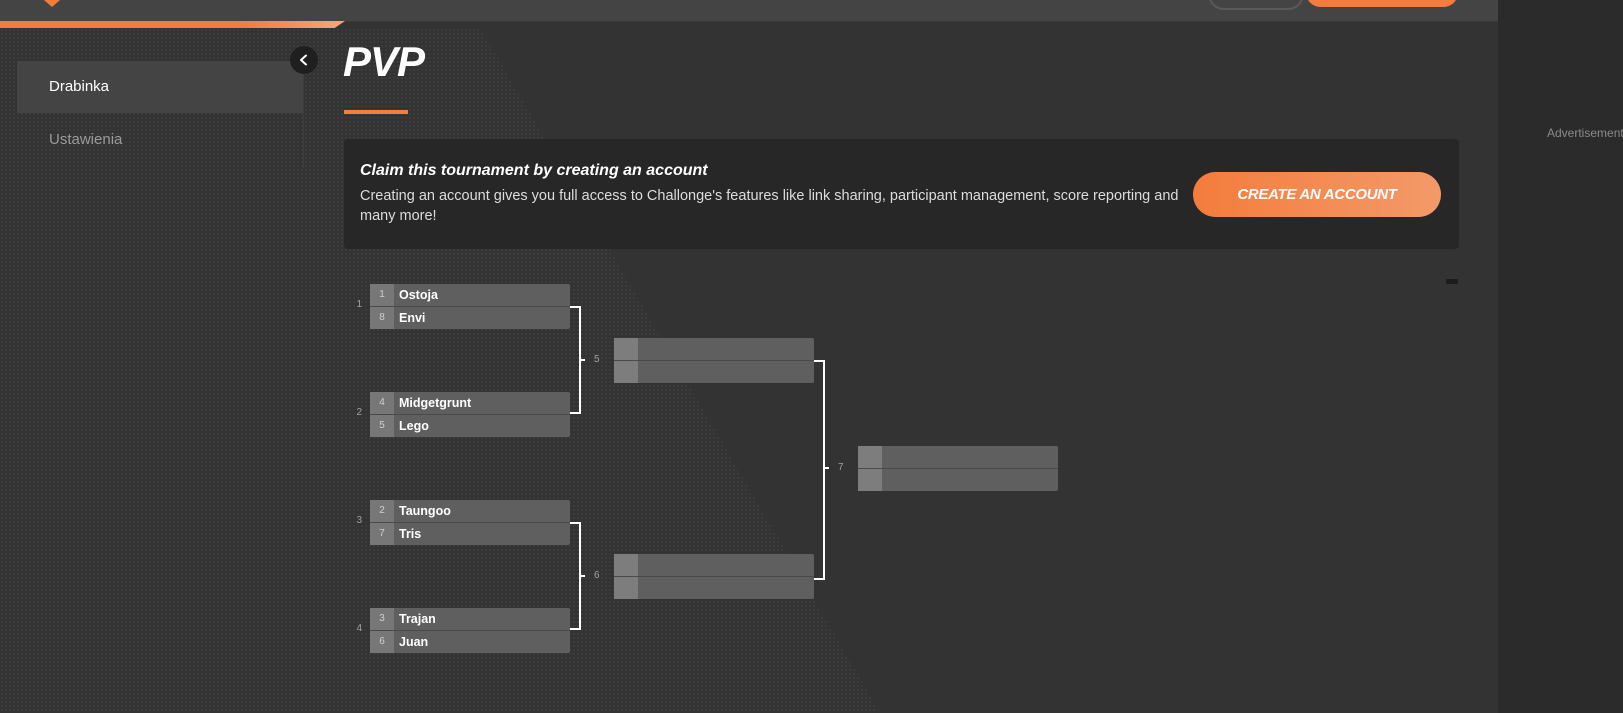 This screenshot has height=713, width=1623. What do you see at coordinates (382, 511) in the screenshot?
I see `player-seed: 2` at bounding box center [382, 511].